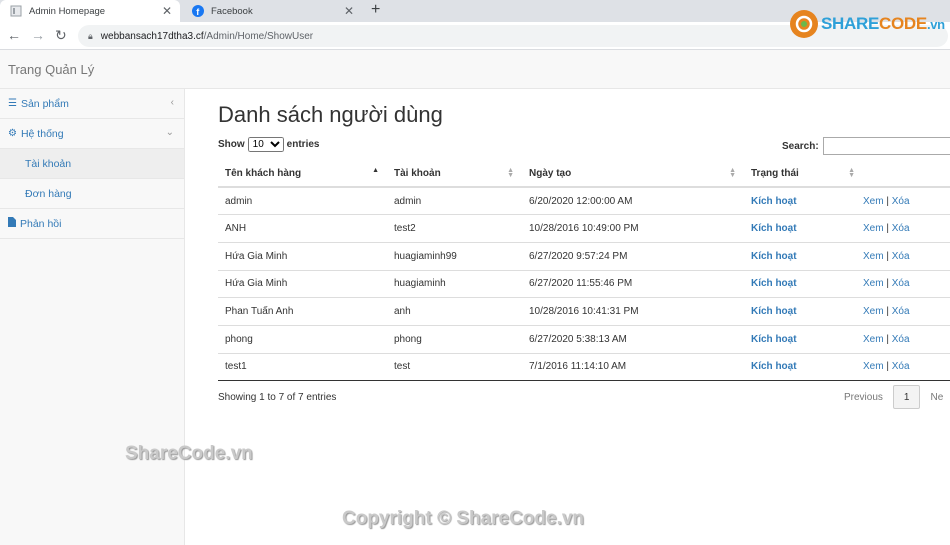  I want to click on back-arrow-icon: ←, so click(14, 35).